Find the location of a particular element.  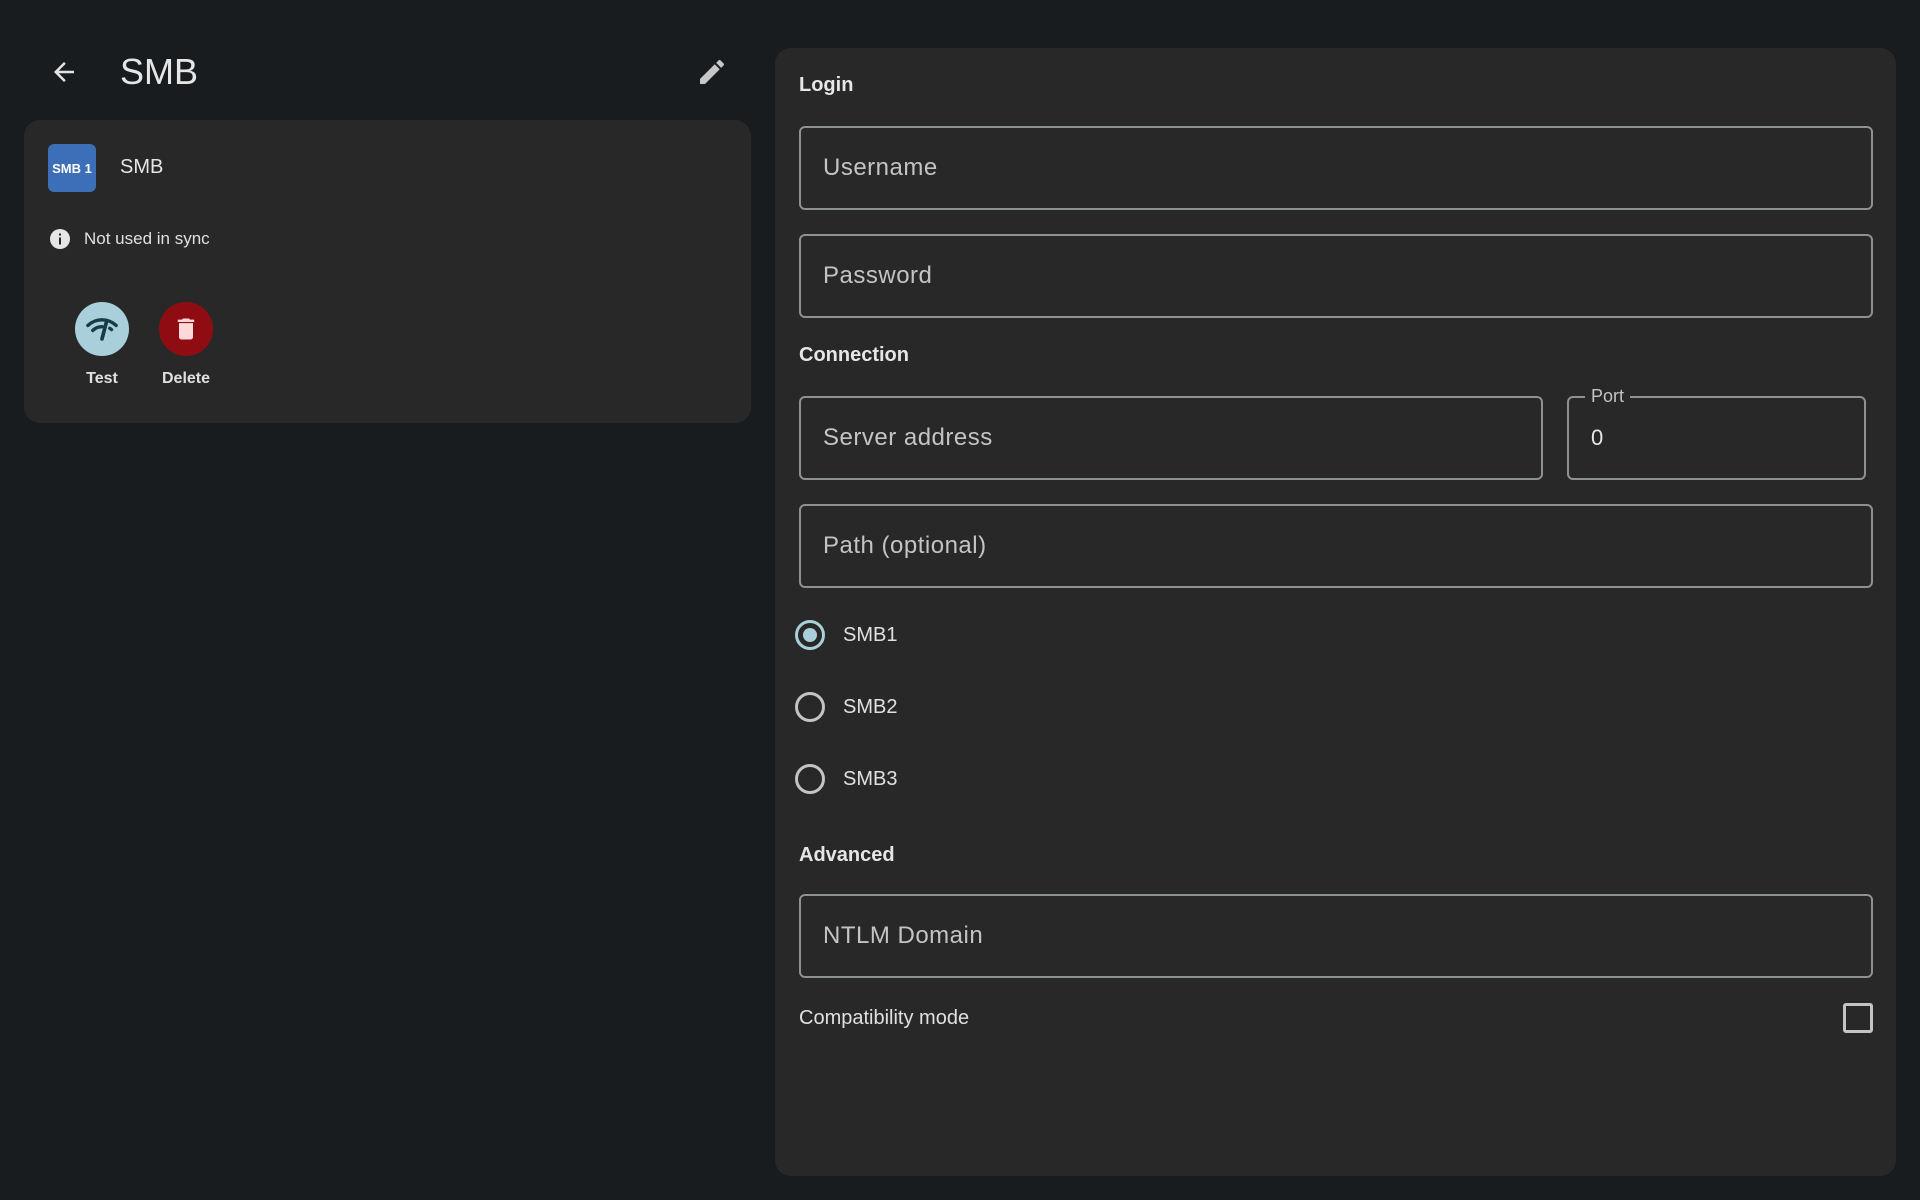

password-placeholder: Password is located at coordinates (878, 275).